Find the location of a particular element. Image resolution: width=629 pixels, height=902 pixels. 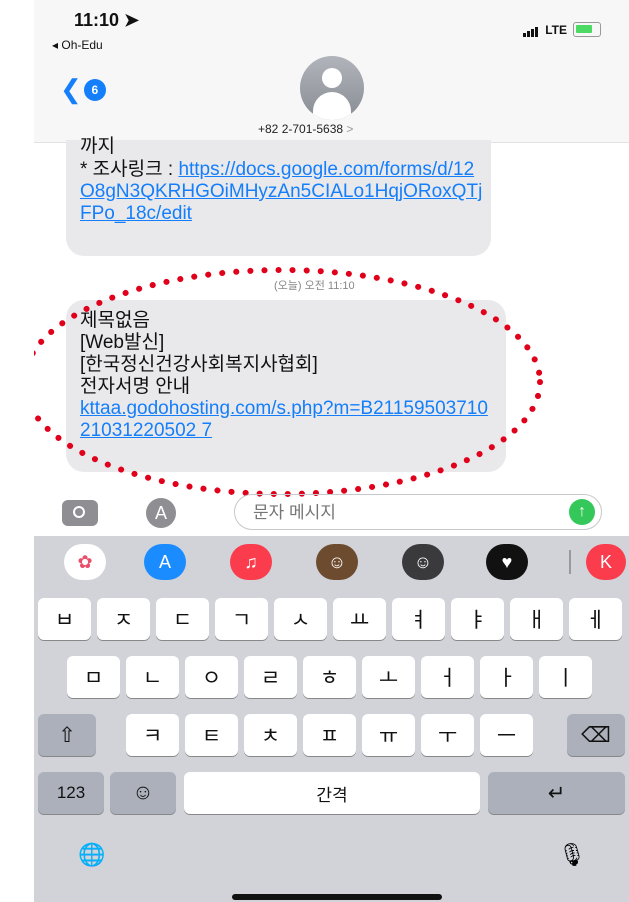

key-1: ㅁ is located at coordinates (93, 677).